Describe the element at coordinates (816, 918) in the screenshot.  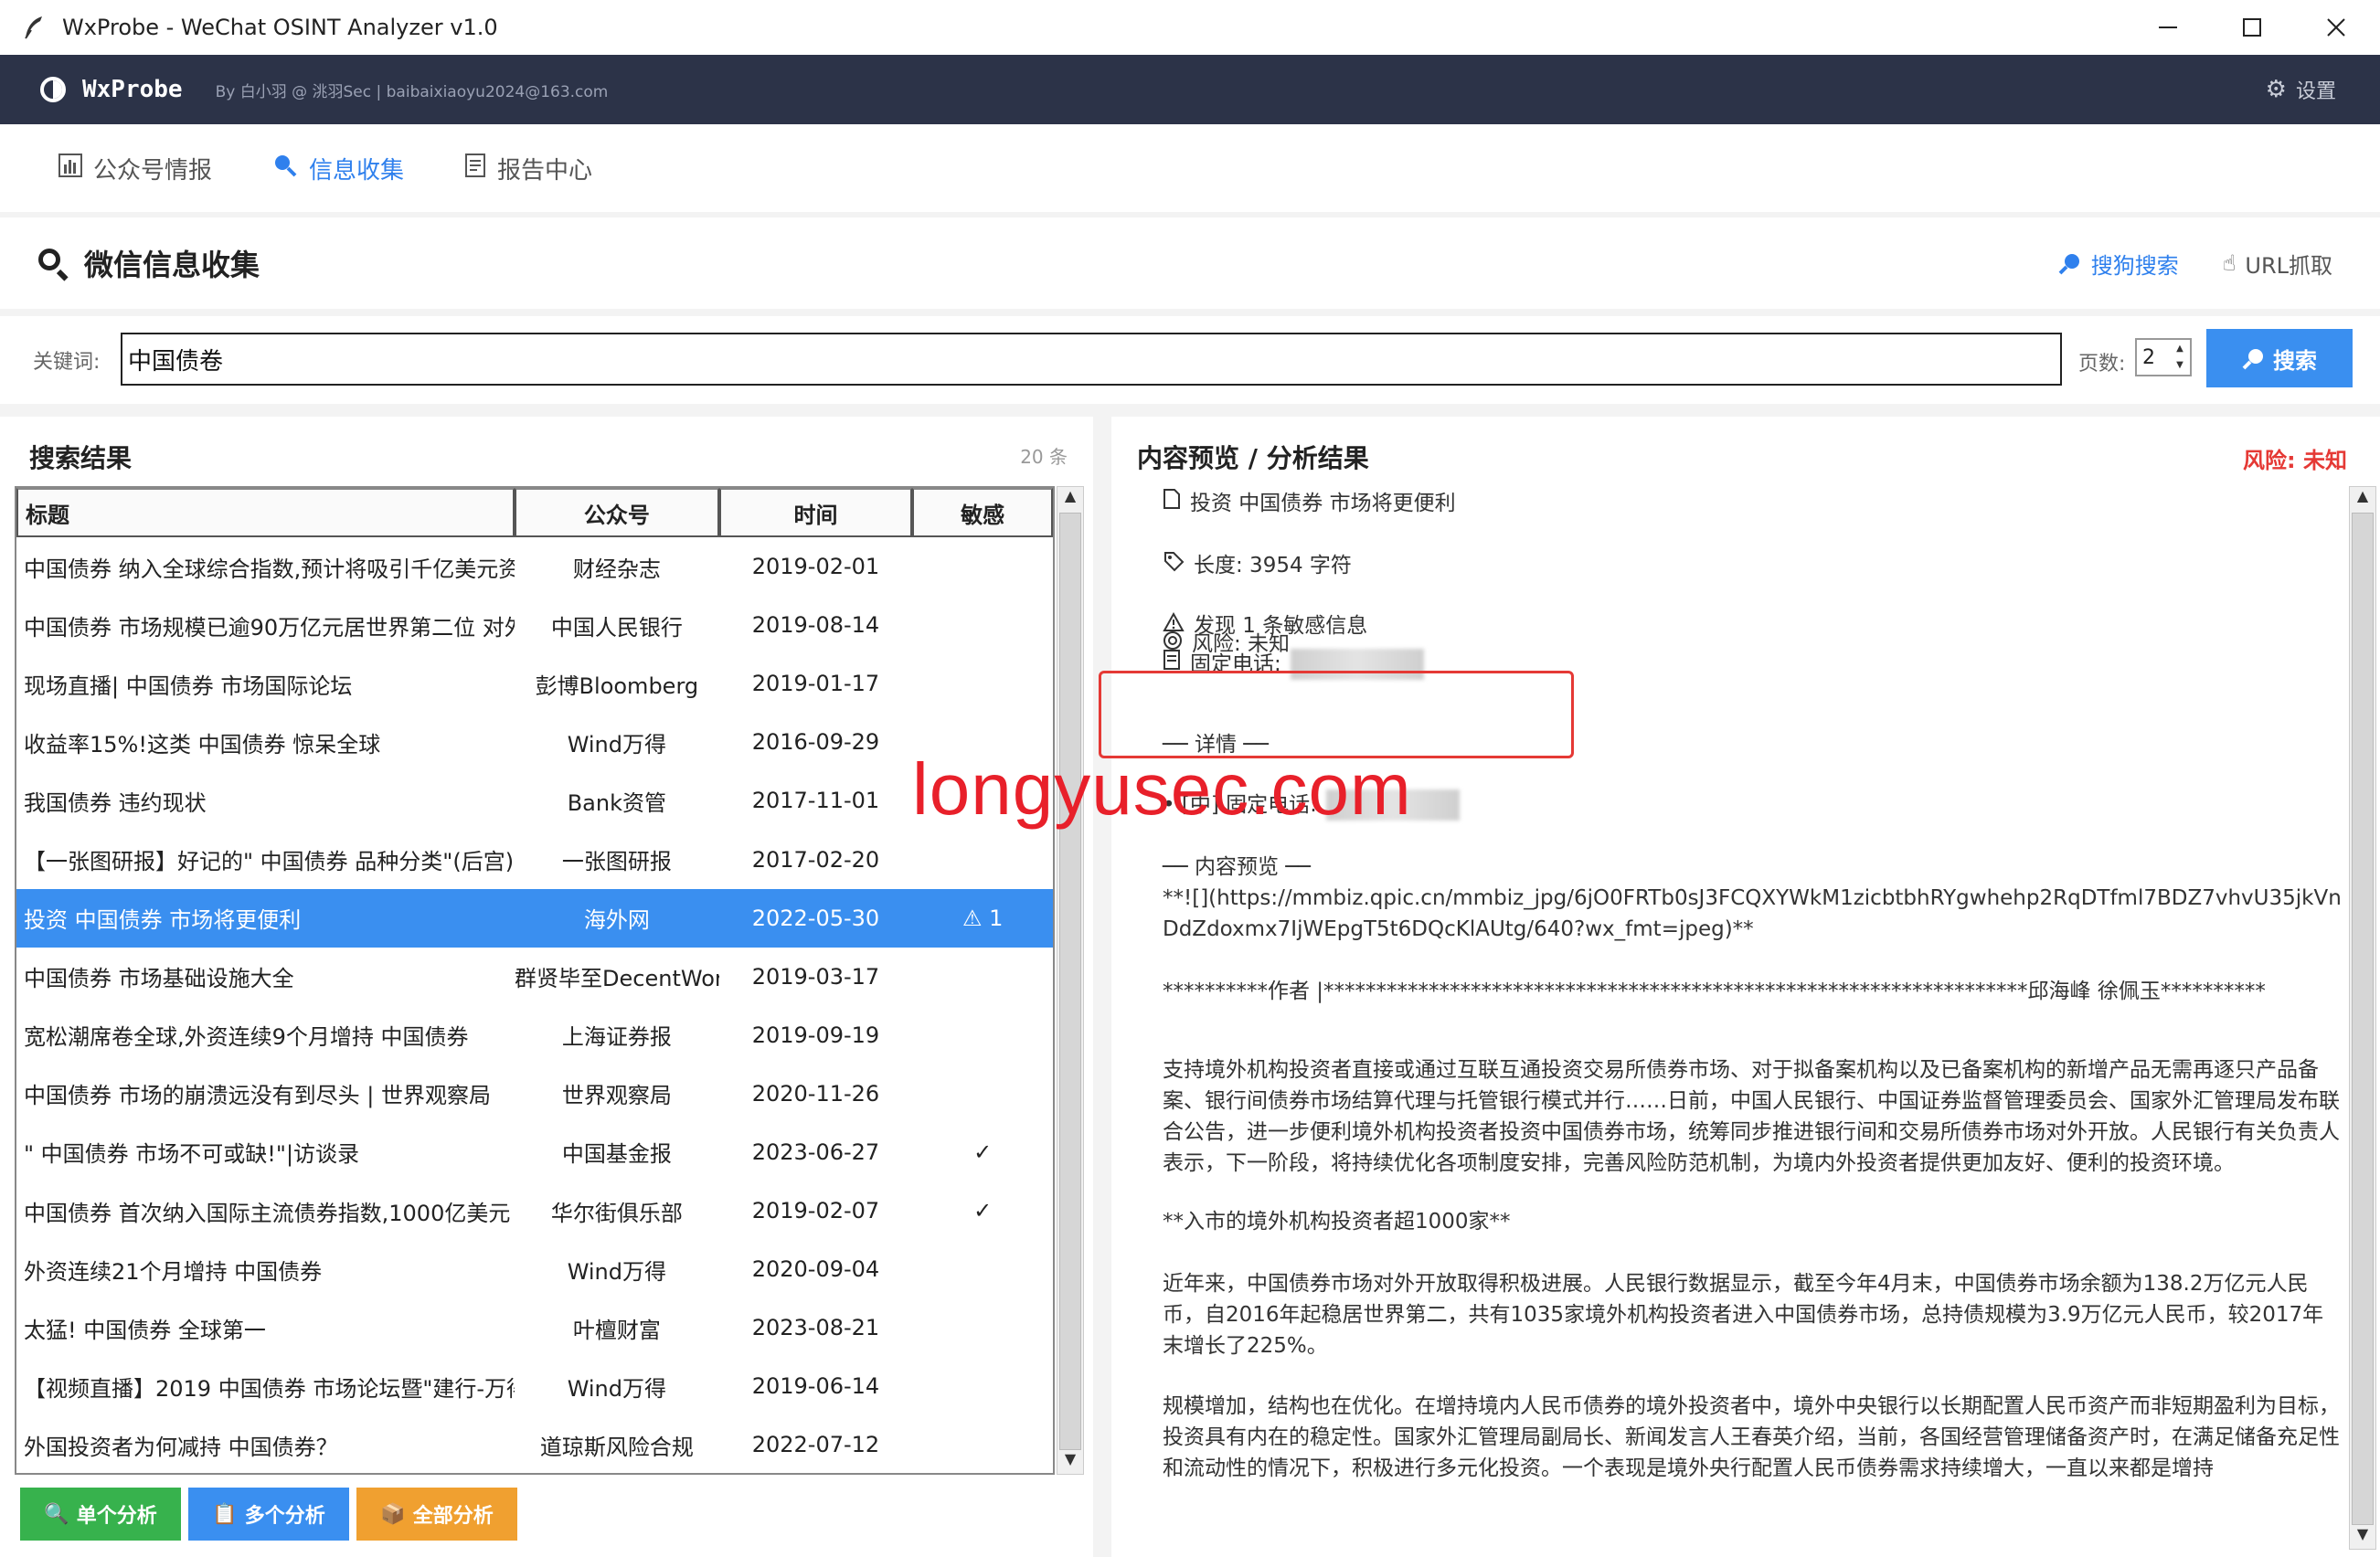
I see `row-date: 2022-05-30` at that location.